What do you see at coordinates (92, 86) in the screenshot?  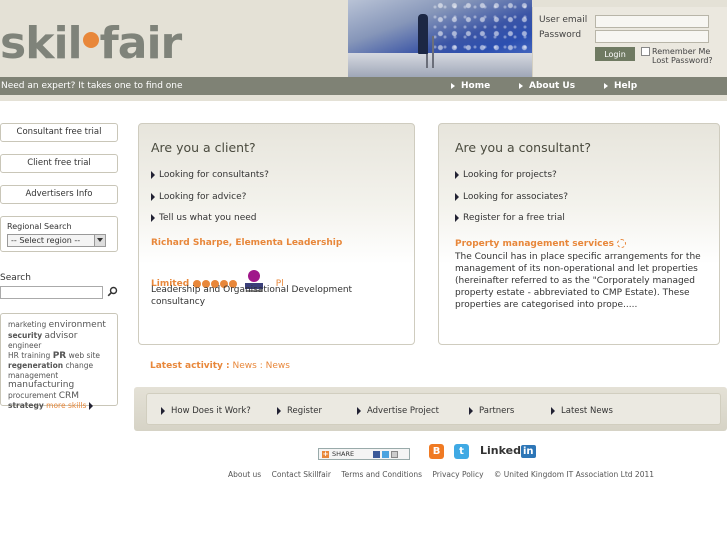 I see `tagline: Need an expert? It takes one to find one` at bounding box center [92, 86].